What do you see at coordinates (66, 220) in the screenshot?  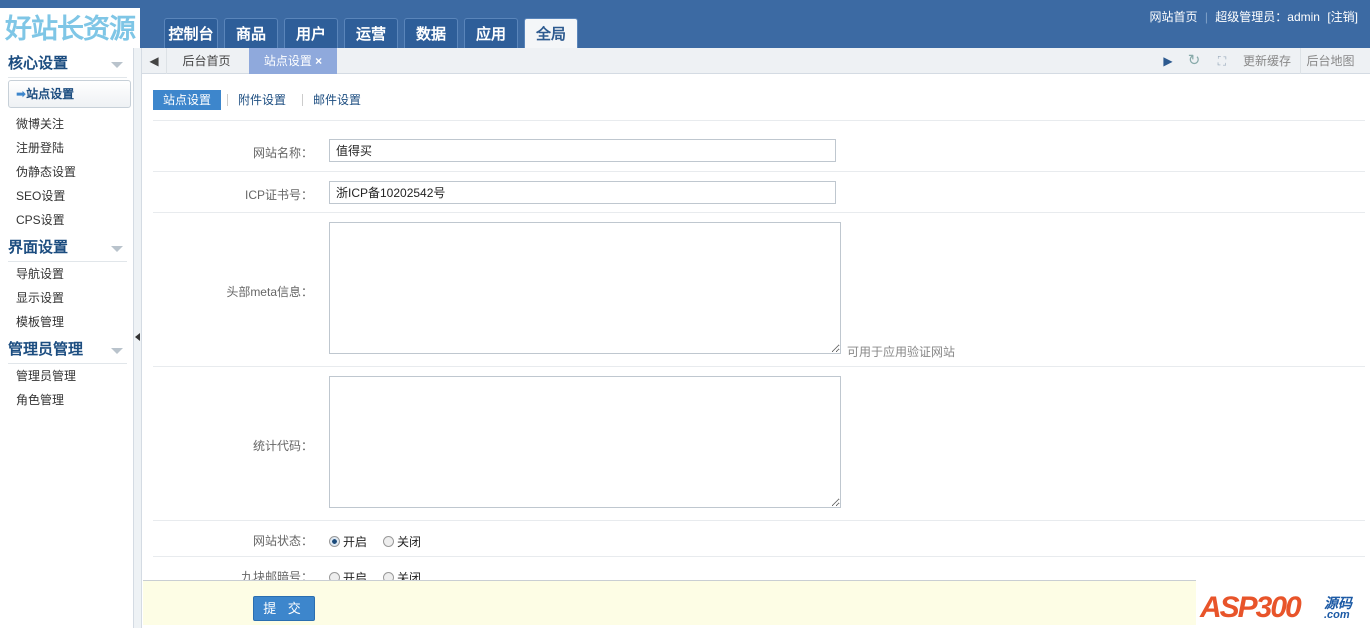 I see `sidebar-item-cps: CPS设置` at bounding box center [66, 220].